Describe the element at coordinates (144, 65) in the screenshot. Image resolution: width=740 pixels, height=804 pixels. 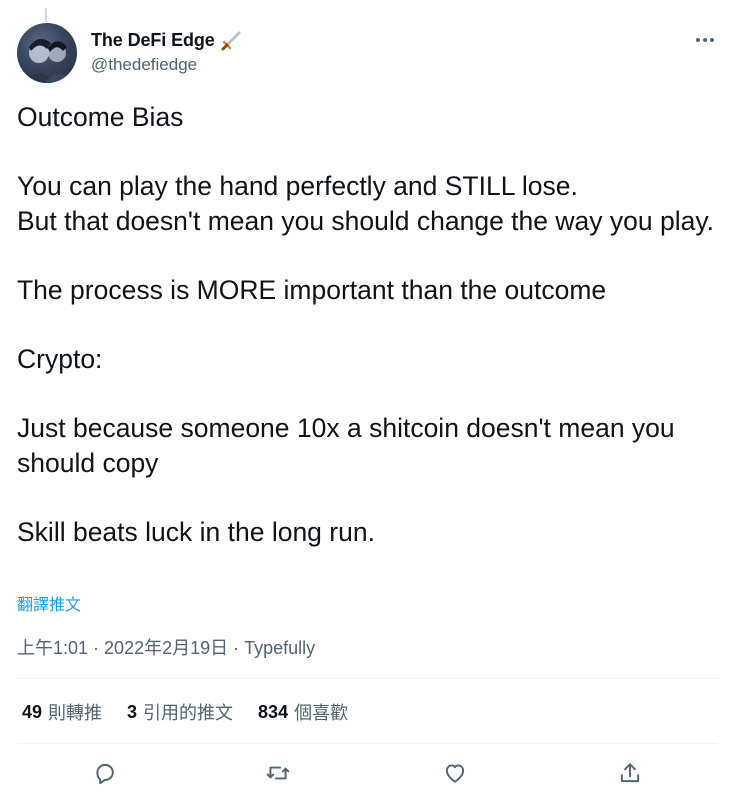
I see `author-handle: @thedefiedge` at that location.